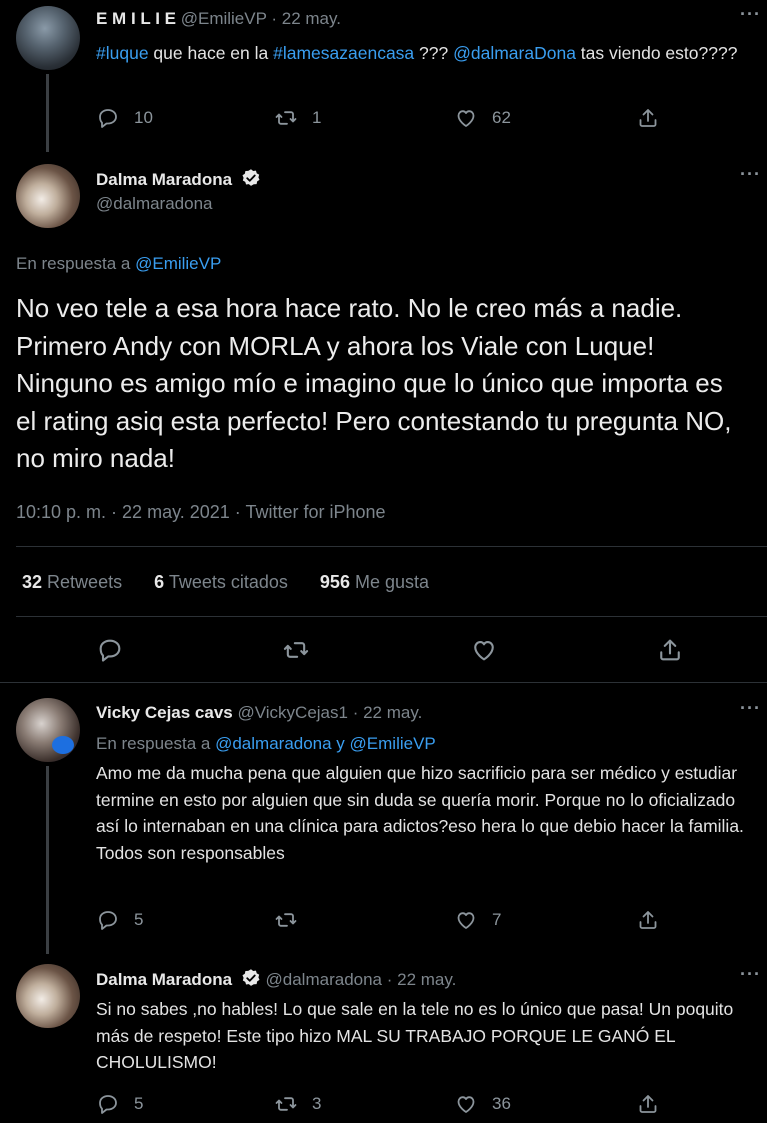  What do you see at coordinates (317, 117) in the screenshot?
I see `retweet-count: 1` at bounding box center [317, 117].